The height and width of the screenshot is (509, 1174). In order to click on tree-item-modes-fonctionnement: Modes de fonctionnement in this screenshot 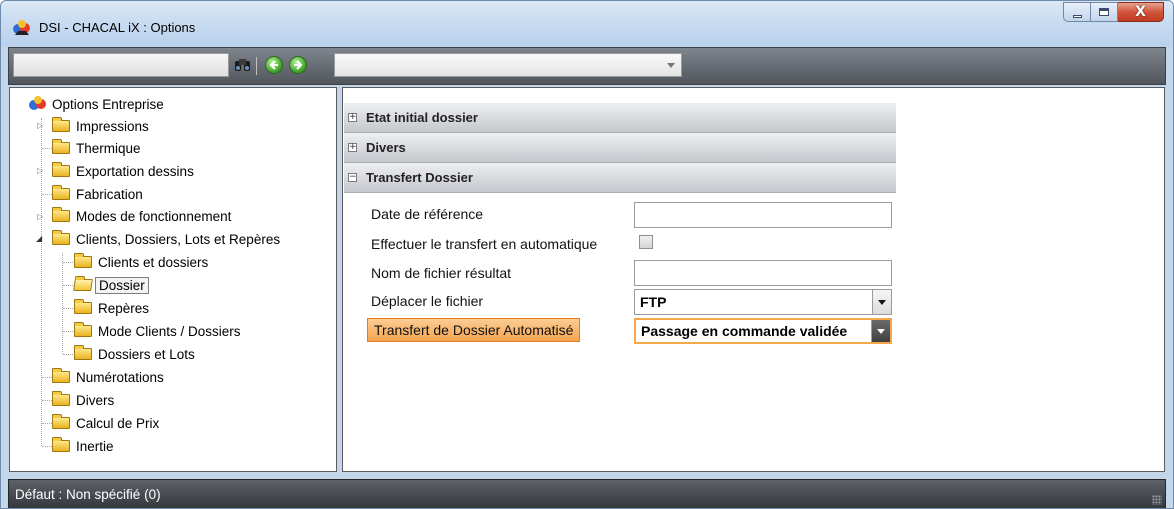, I will do `click(141, 216)`.